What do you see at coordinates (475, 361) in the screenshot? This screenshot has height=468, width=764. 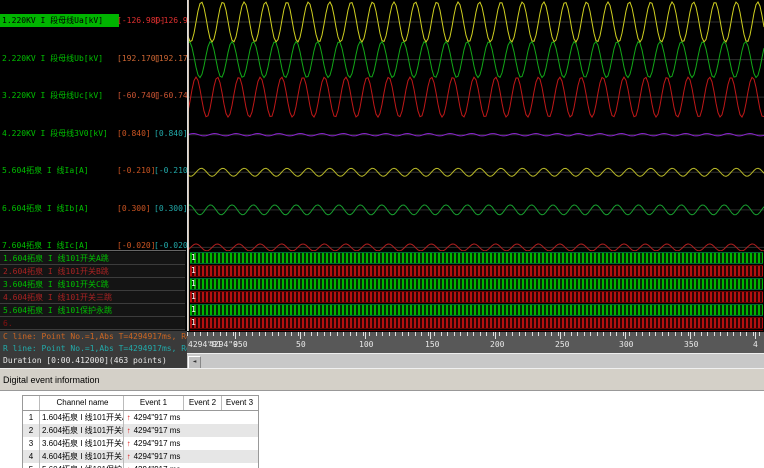 I see `wave-horizontal-scrollbar: ◄` at bounding box center [475, 361].